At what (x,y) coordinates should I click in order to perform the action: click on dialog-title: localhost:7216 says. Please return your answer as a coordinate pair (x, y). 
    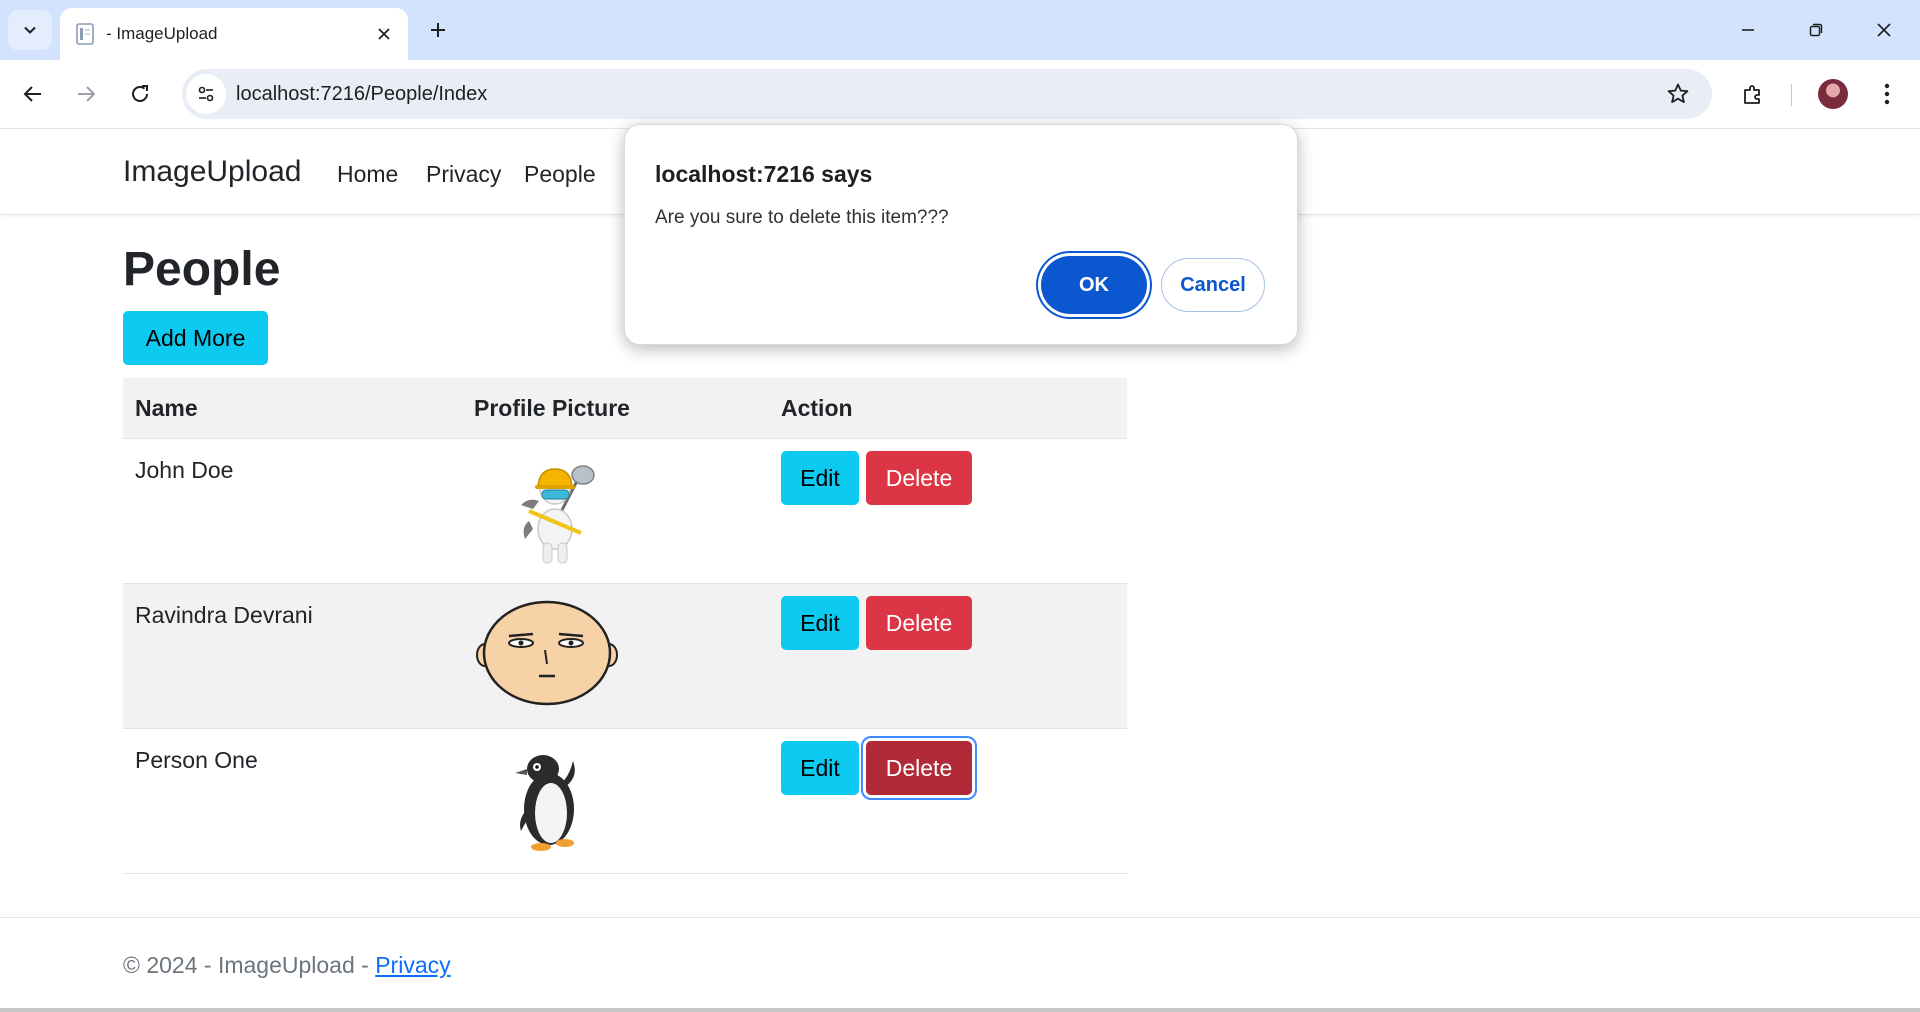
    Looking at the image, I should click on (764, 174).